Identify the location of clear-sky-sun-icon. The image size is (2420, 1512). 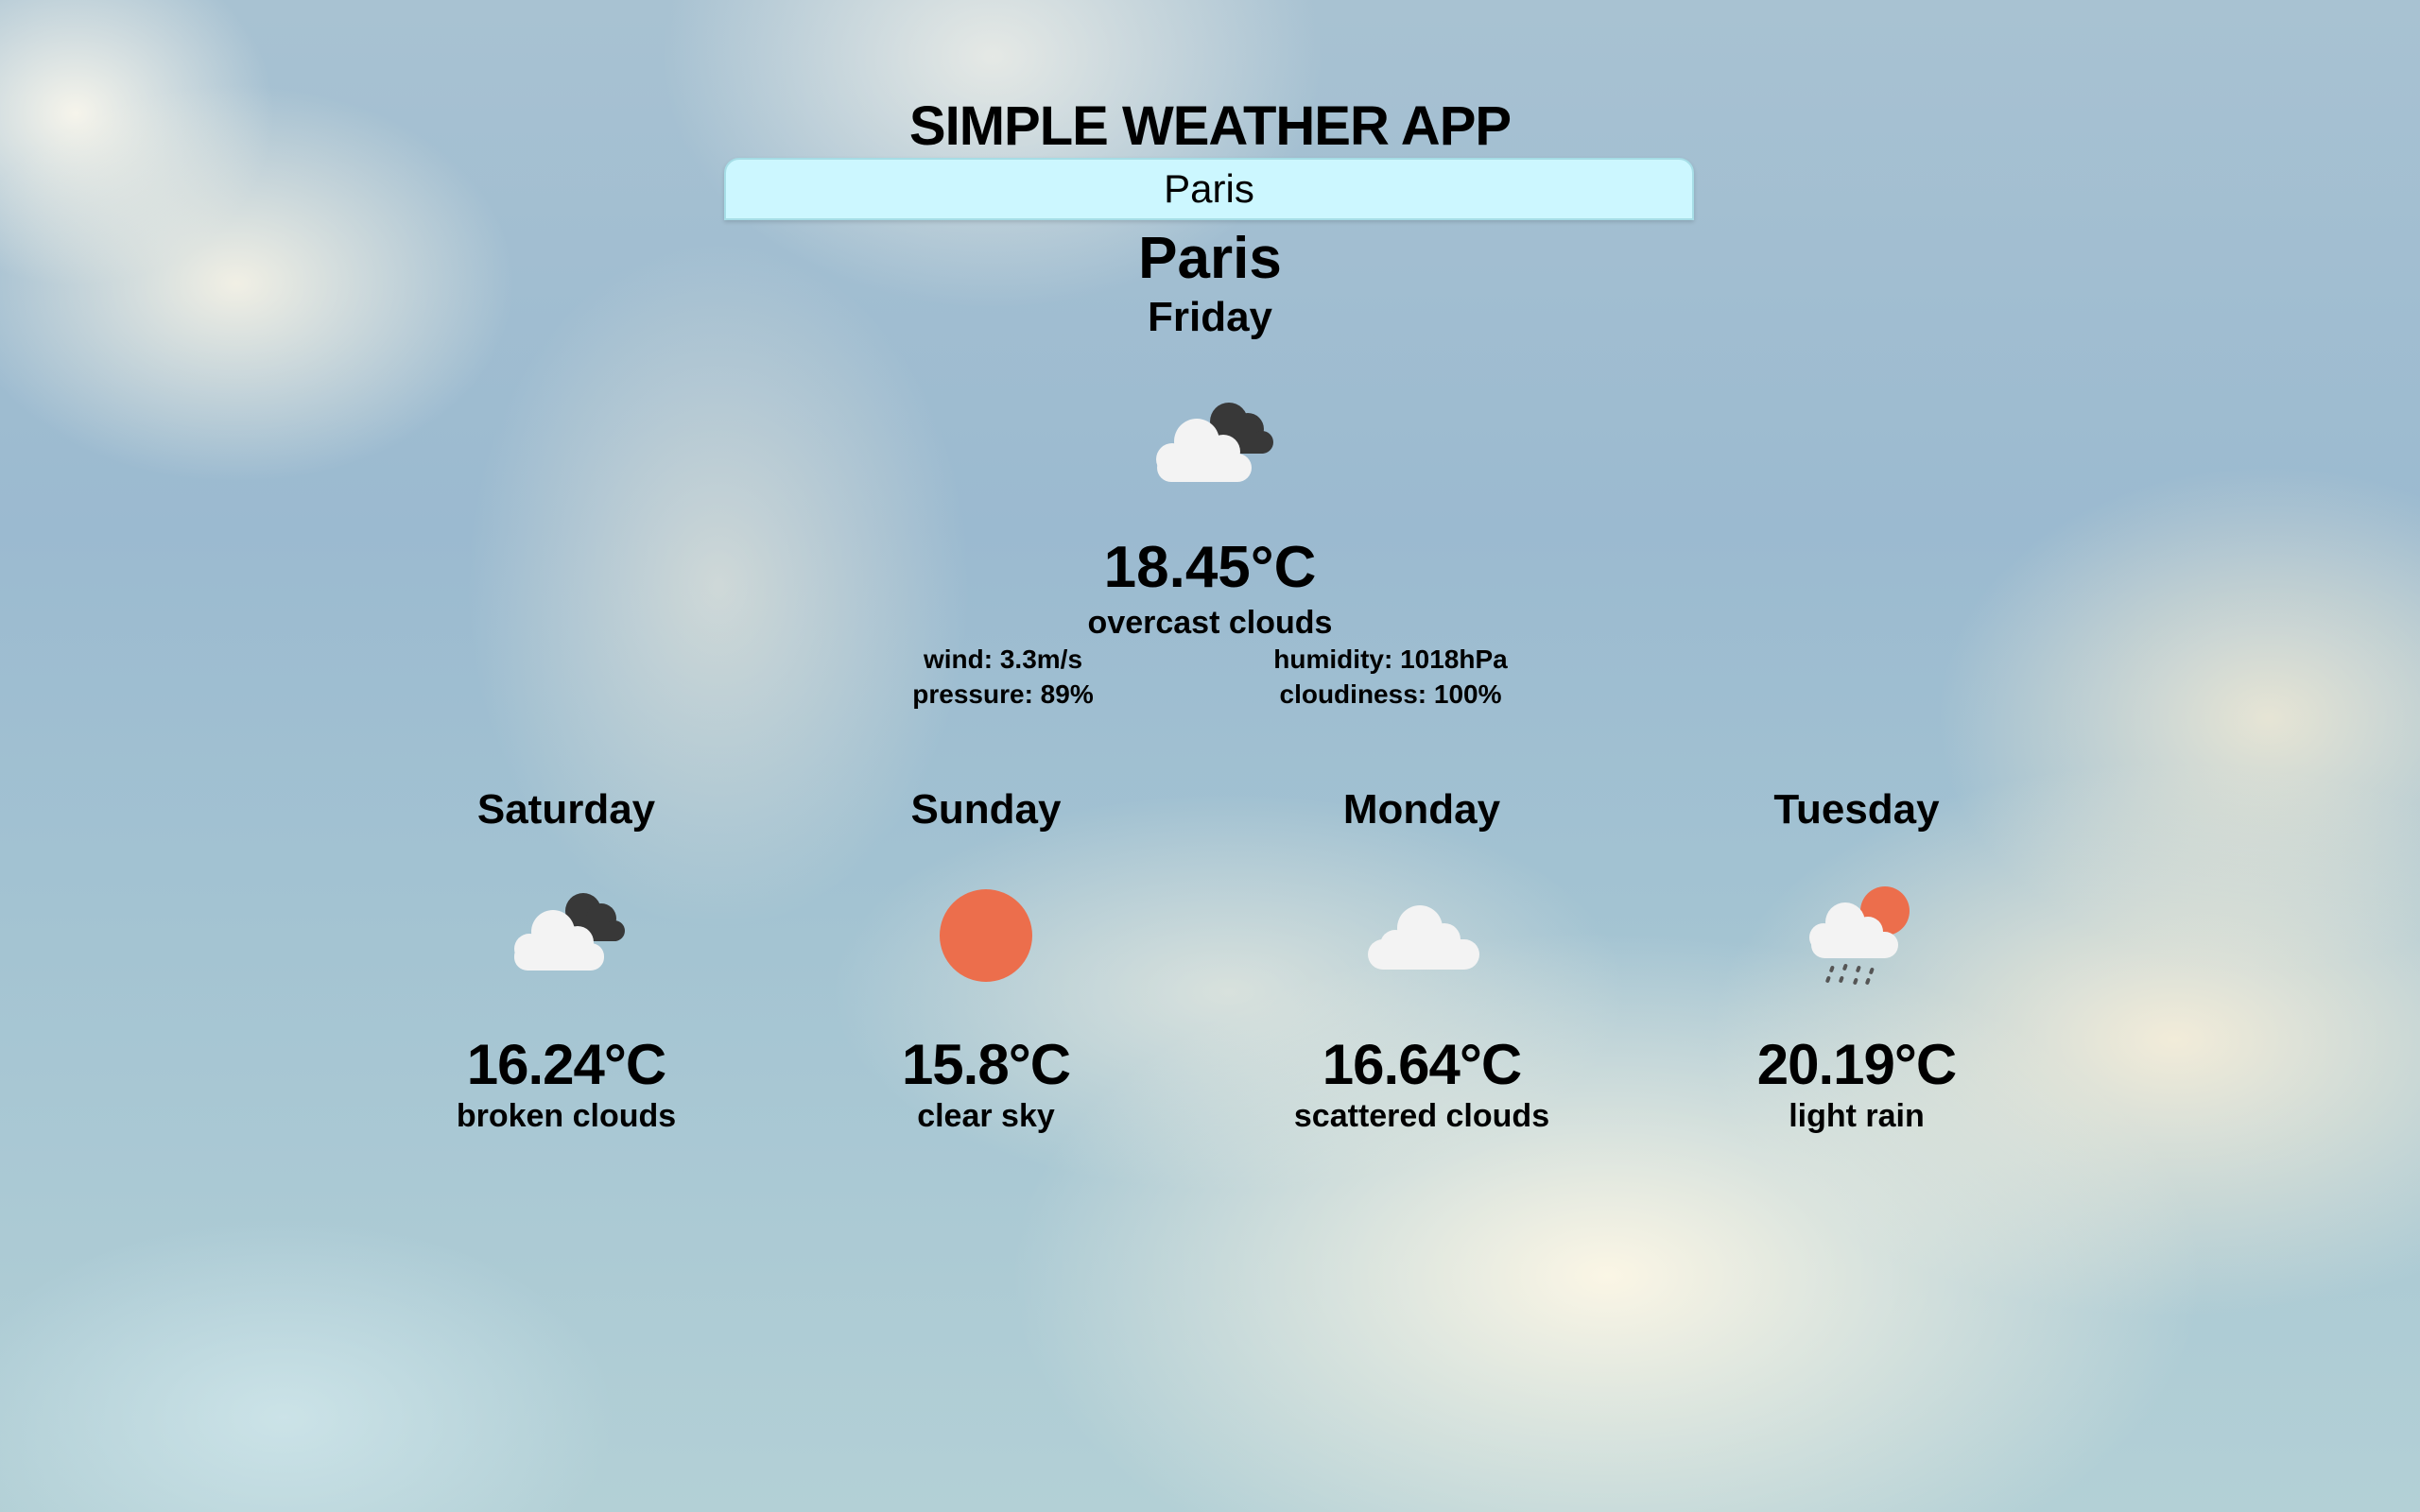
(986, 935).